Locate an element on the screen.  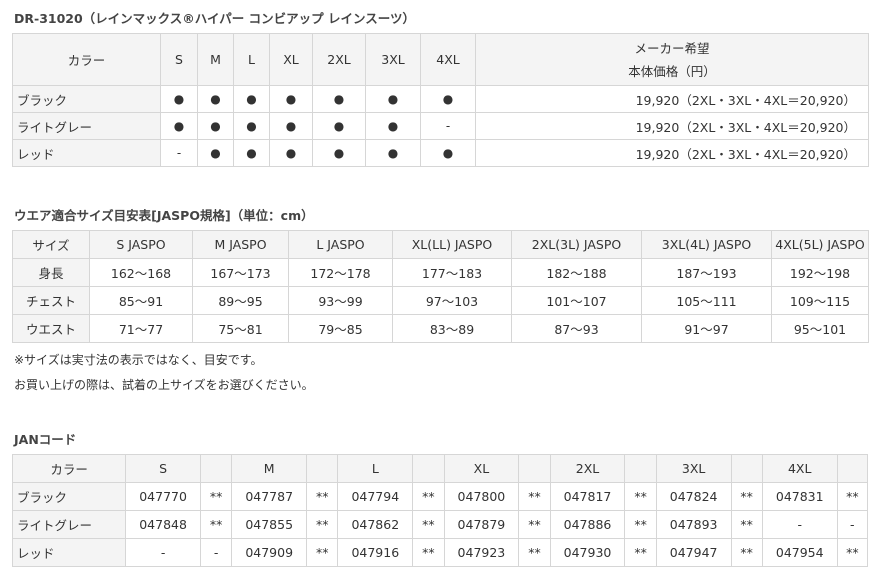
jan-code: 047916 is located at coordinates (375, 552).